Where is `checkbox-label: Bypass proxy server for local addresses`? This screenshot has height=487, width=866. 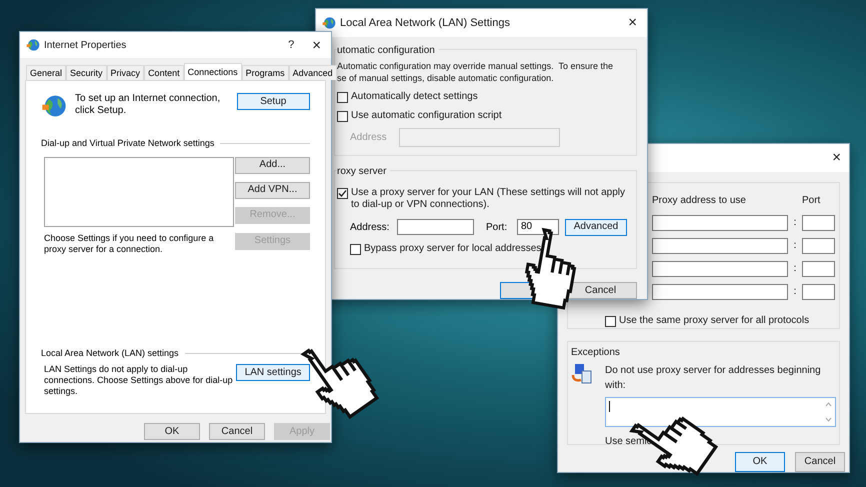 checkbox-label: Bypass proxy server for local addresses is located at coordinates (453, 248).